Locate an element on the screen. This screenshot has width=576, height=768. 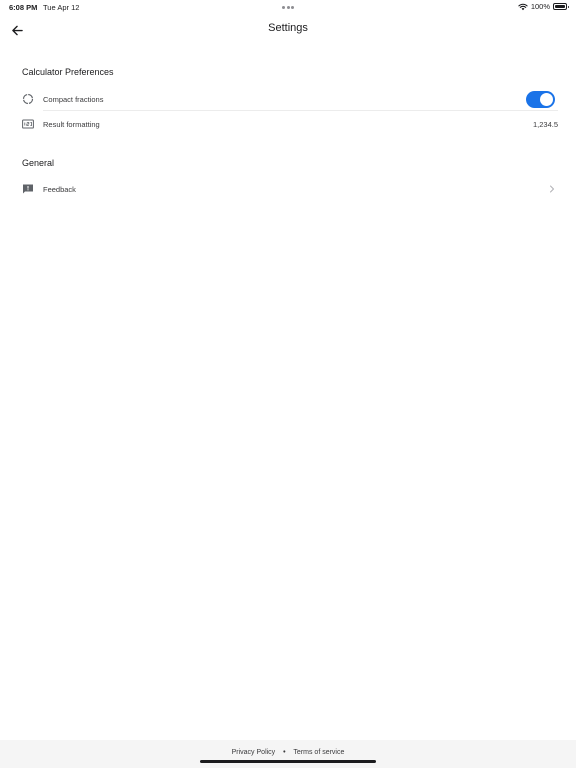
refresh-circle-icon is located at coordinates (28, 99).